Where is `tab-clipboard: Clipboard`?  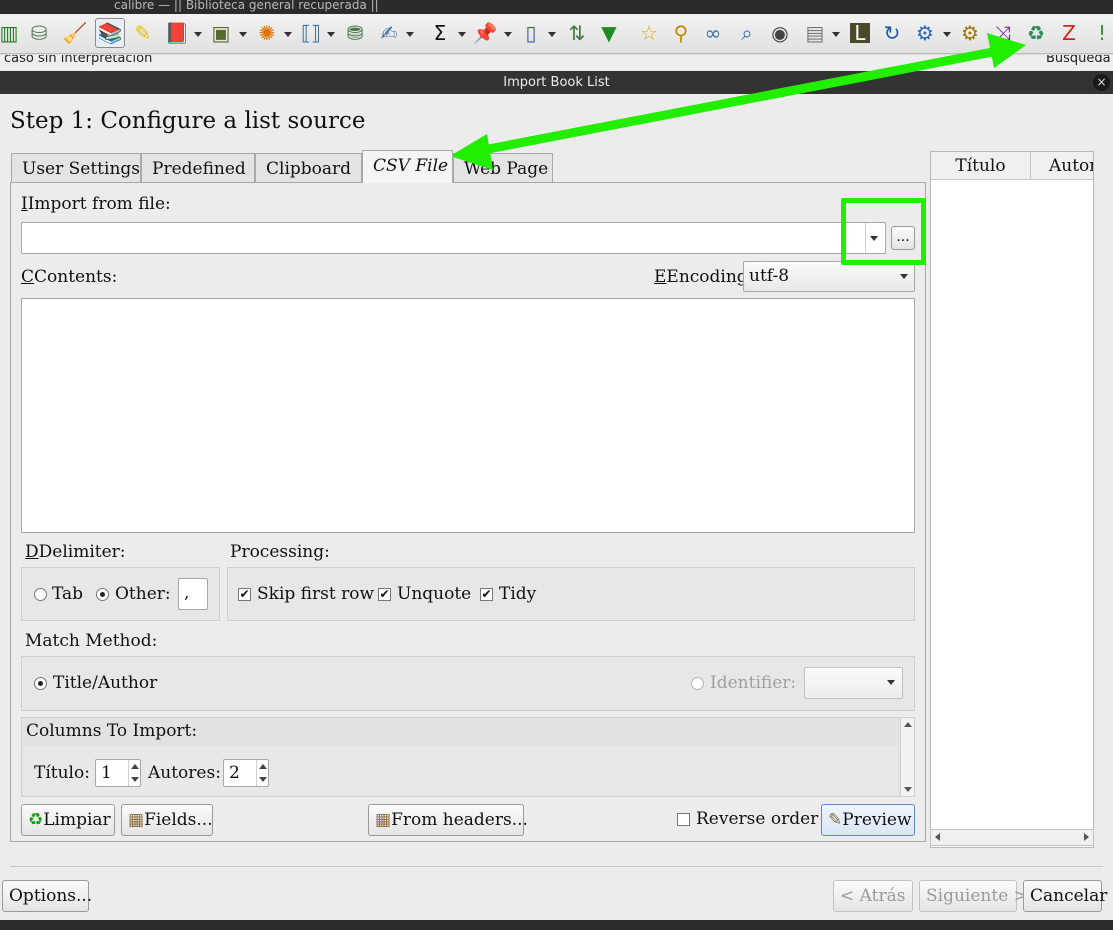 tab-clipboard: Clipboard is located at coordinates (308, 168).